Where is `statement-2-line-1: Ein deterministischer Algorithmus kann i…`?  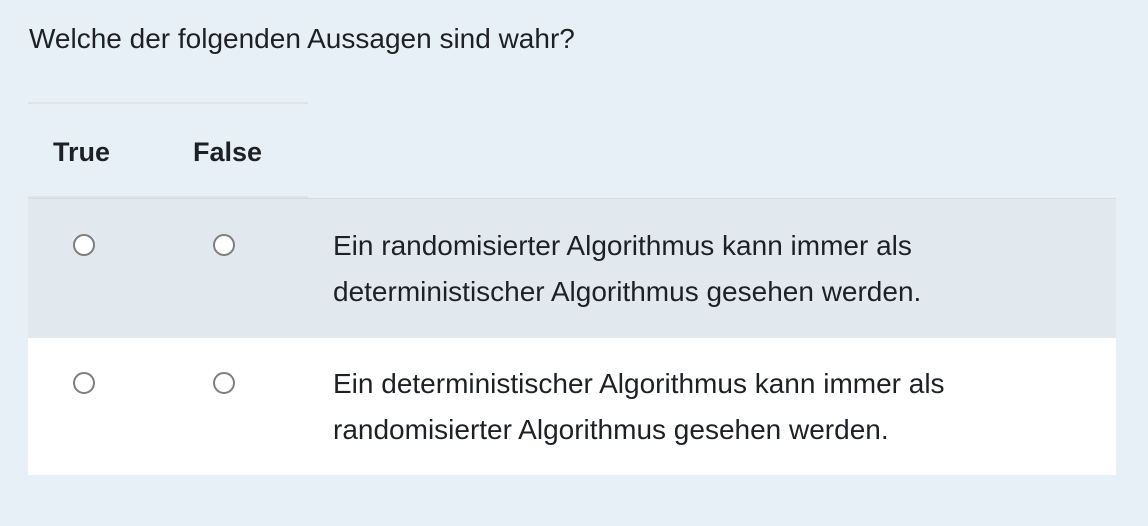
statement-2-line-1: Ein deterministischer Algorithmus kann i… is located at coordinates (639, 383).